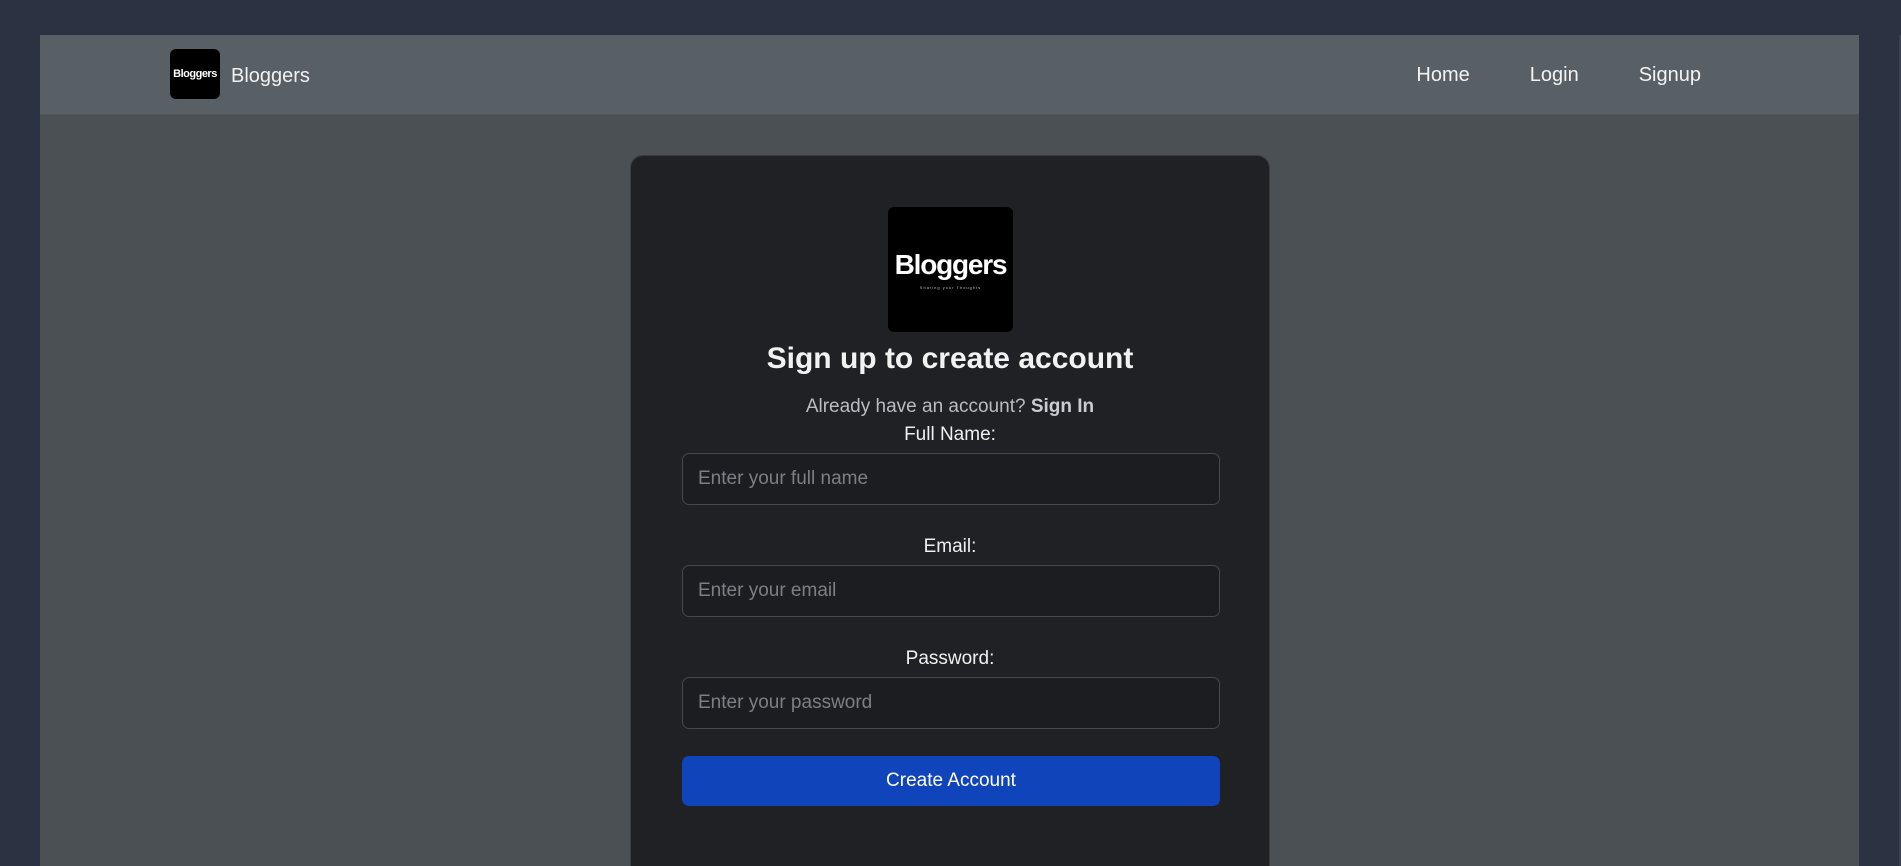  What do you see at coordinates (949, 75) in the screenshot?
I see `navbar: Bloggers Bloggers Home Login Signup` at bounding box center [949, 75].